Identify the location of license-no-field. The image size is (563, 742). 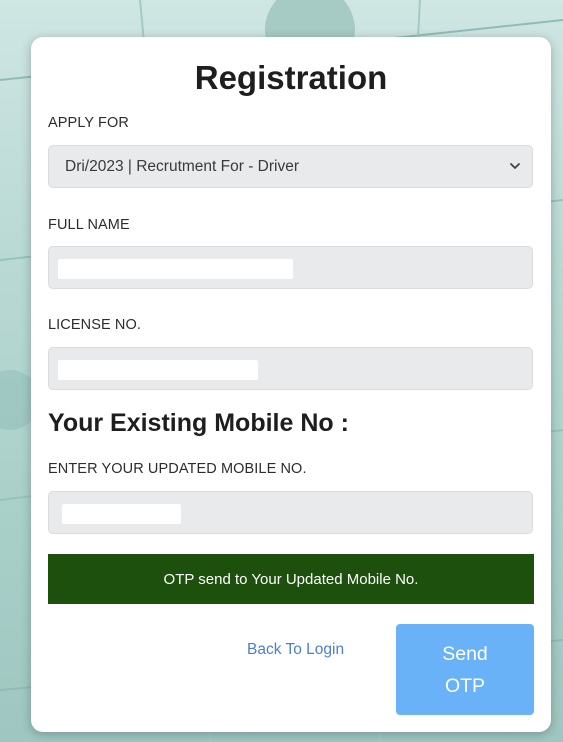
(290, 368).